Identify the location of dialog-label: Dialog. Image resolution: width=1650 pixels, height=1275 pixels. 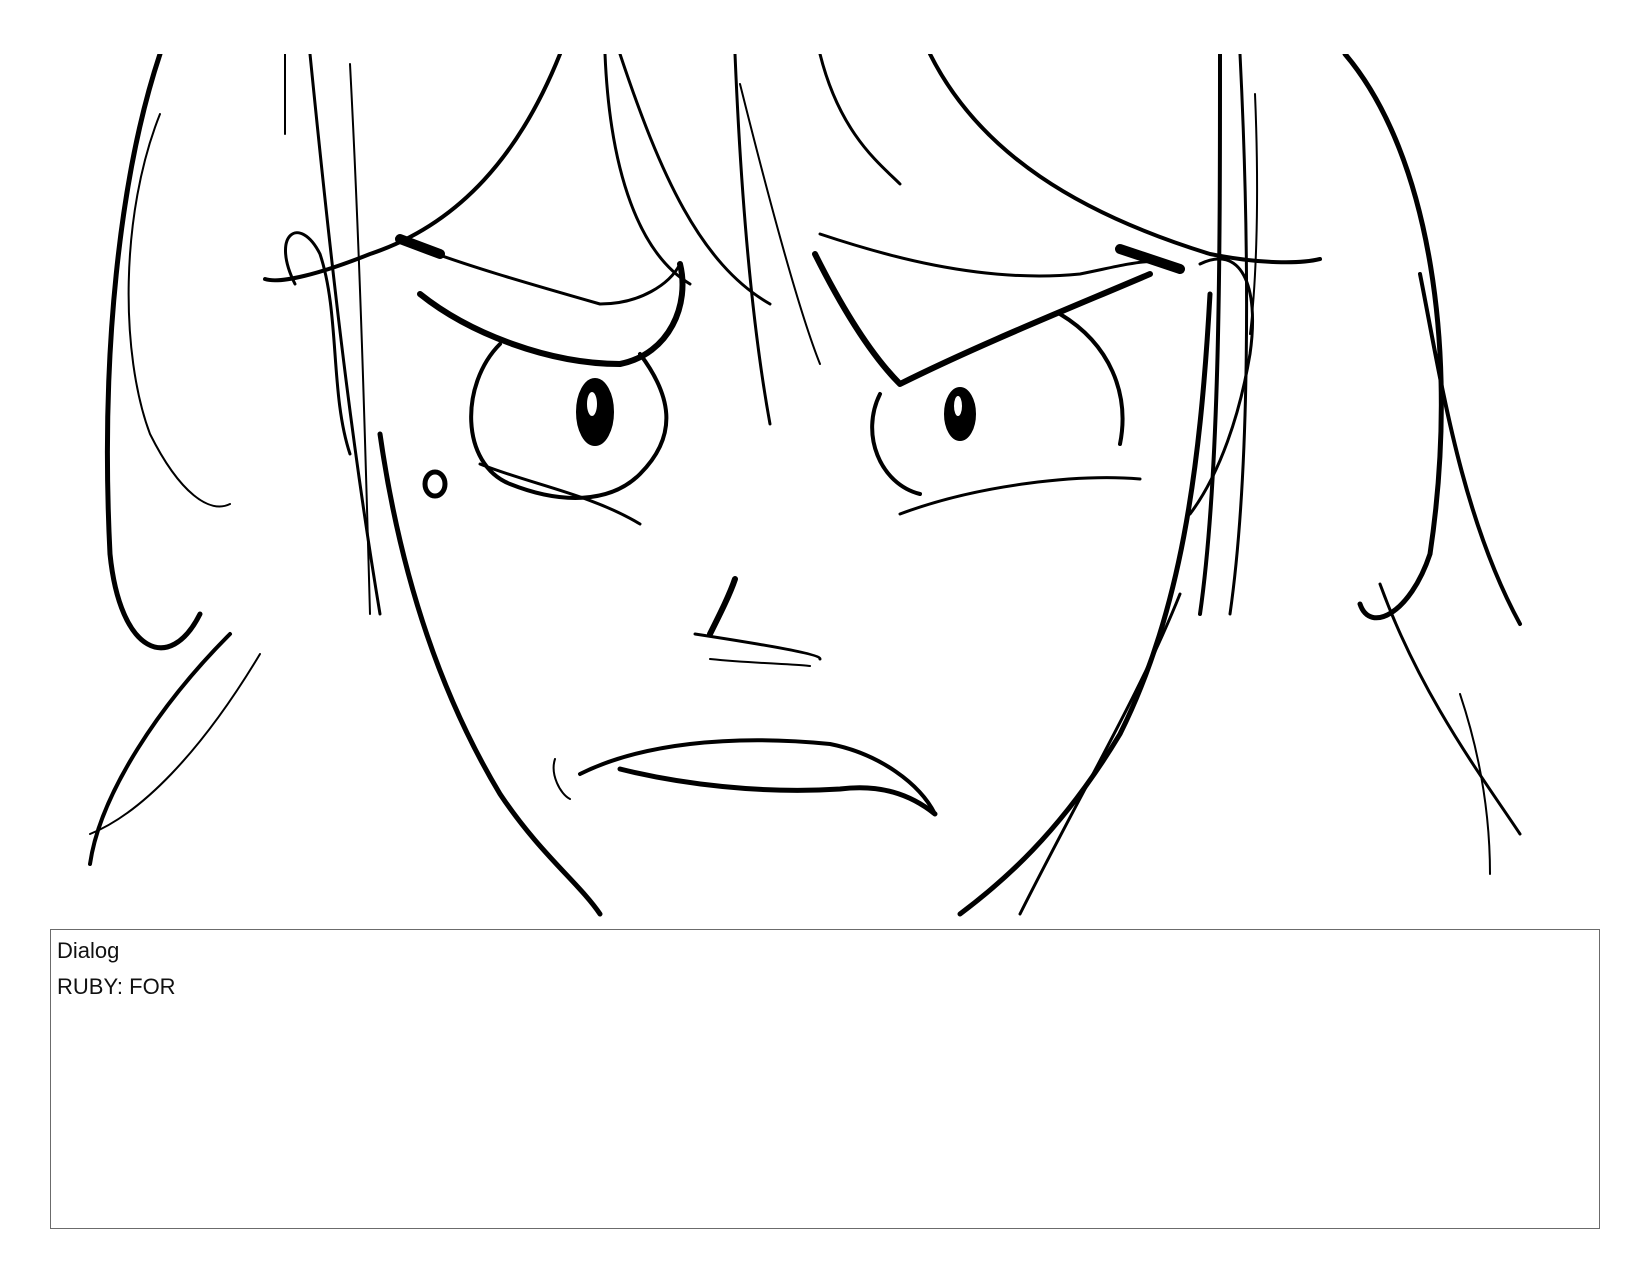
(88, 950).